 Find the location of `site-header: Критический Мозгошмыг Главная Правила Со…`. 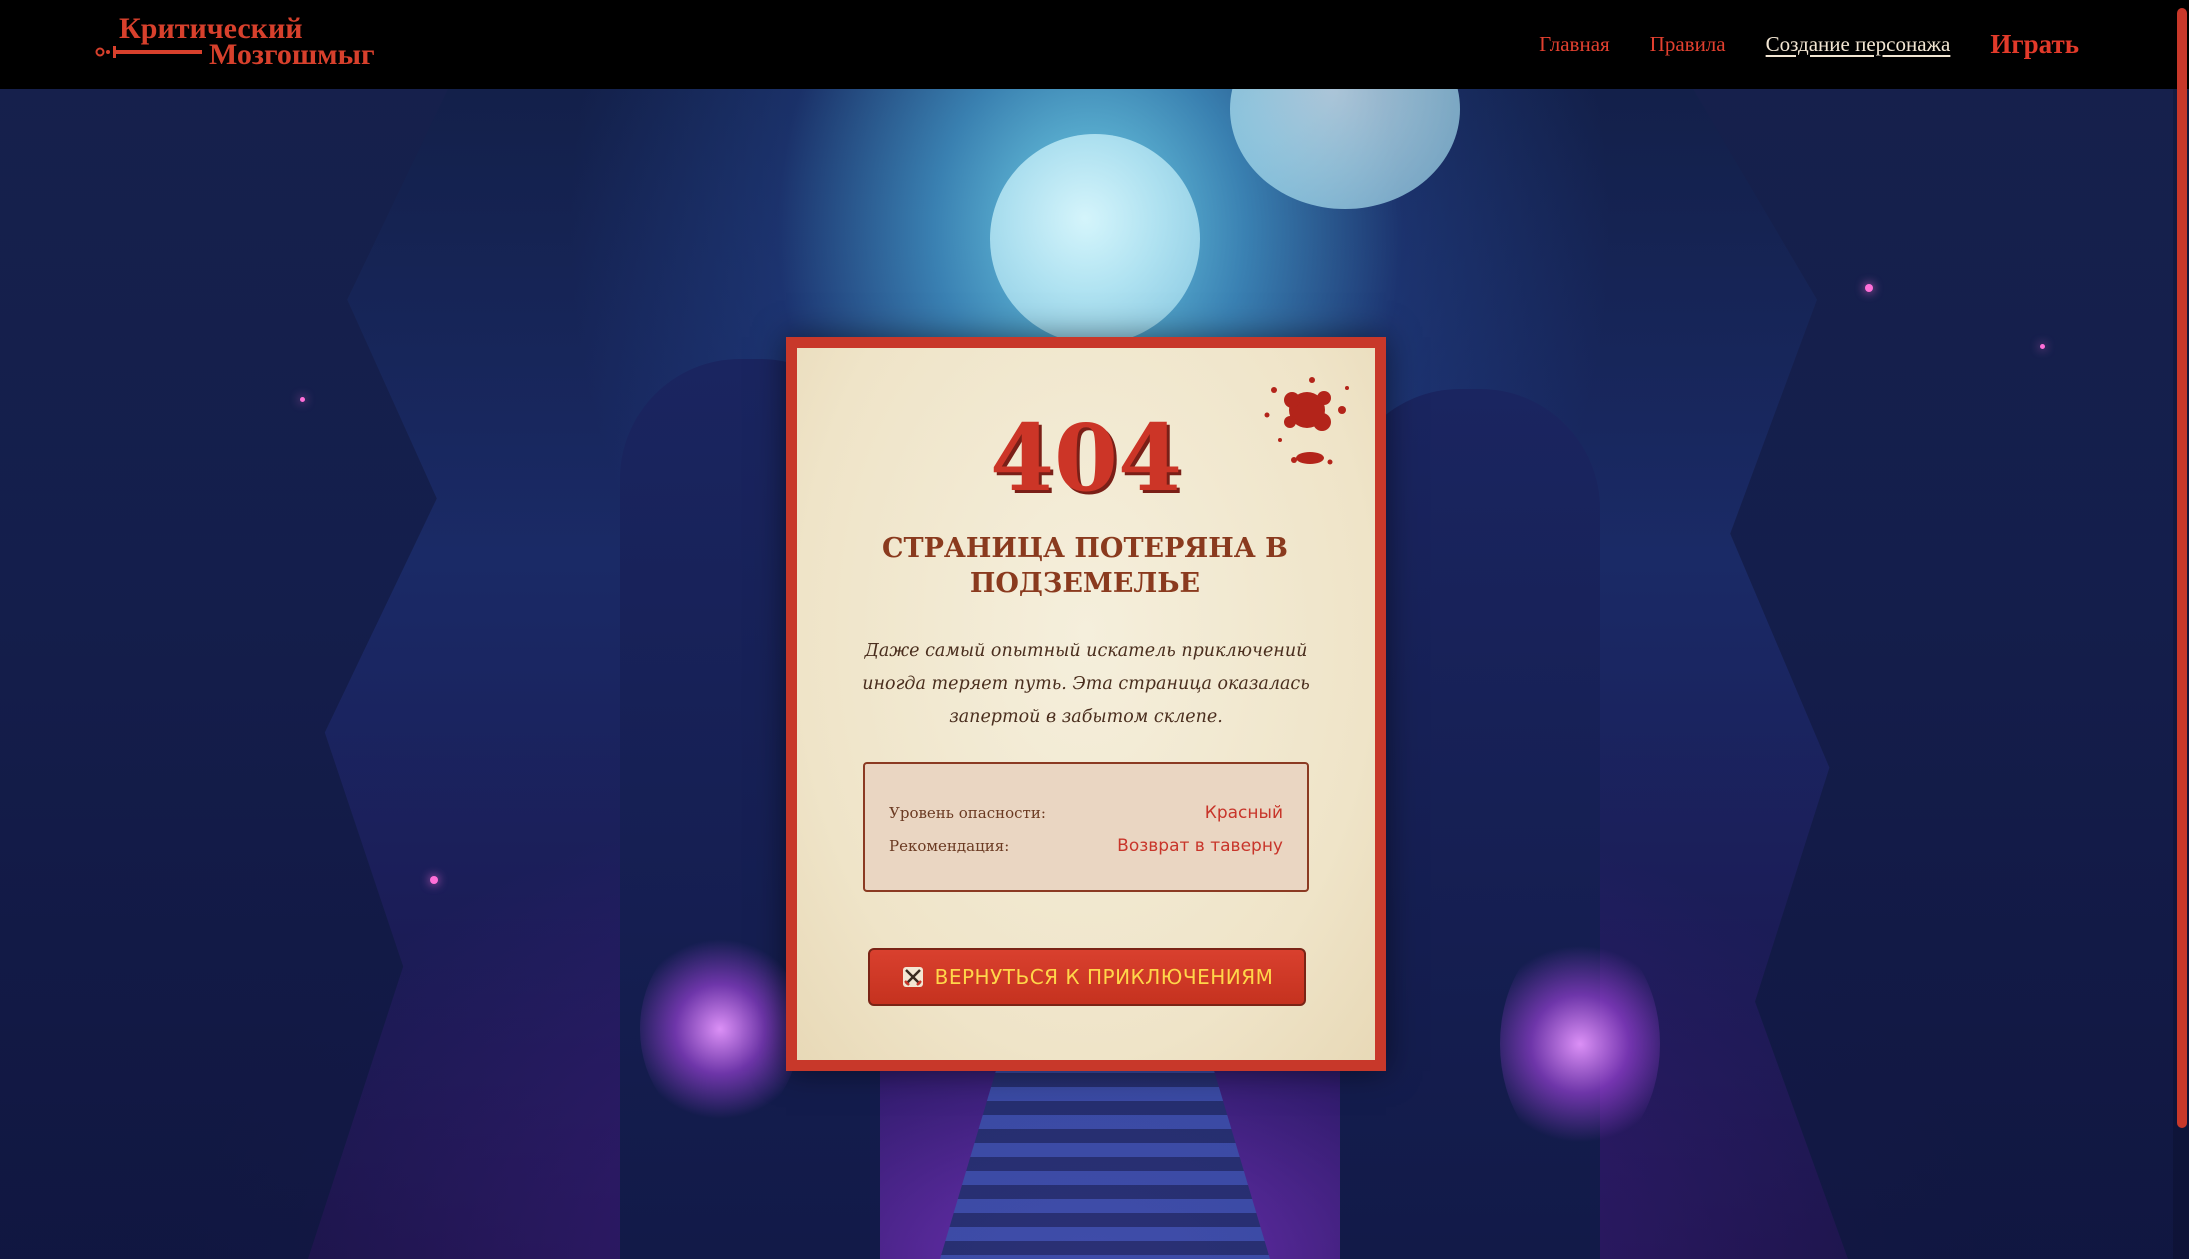

site-header: Критический Мозгошмыг Главная Правила Со… is located at coordinates (1094, 44).